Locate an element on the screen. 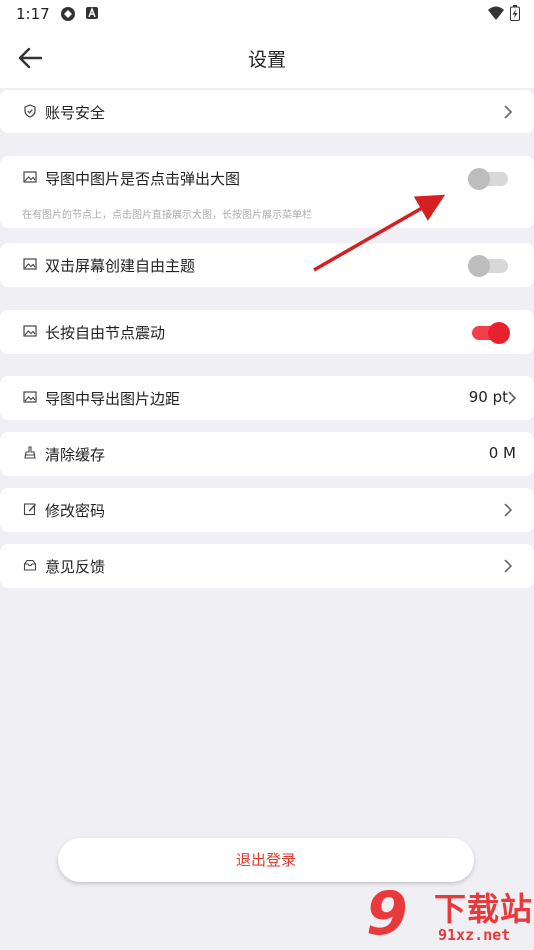  broom-icon is located at coordinates (30, 452).